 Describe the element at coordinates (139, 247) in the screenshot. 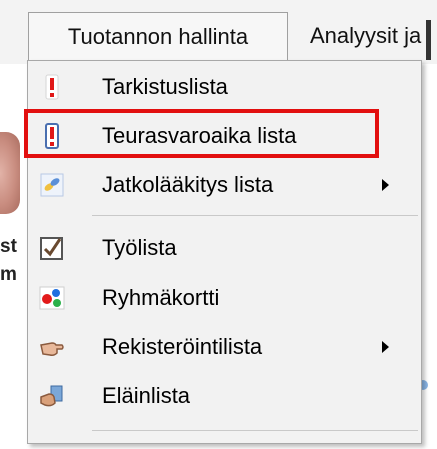

I see `menu-item-label: Työlista` at that location.